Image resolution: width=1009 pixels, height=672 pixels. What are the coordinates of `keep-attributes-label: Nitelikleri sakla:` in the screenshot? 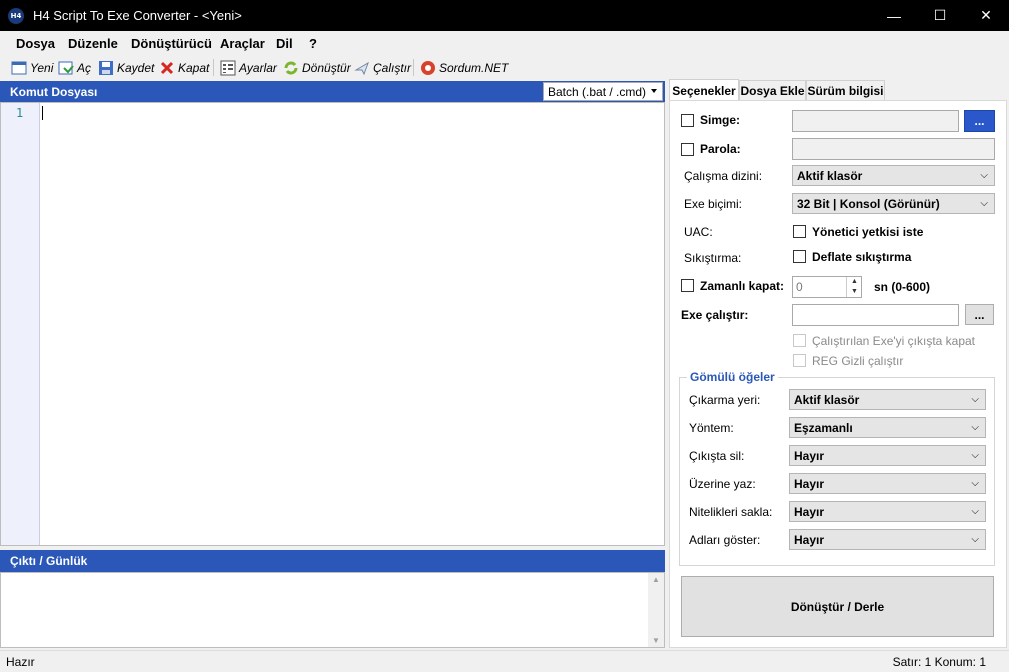 It's located at (731, 512).